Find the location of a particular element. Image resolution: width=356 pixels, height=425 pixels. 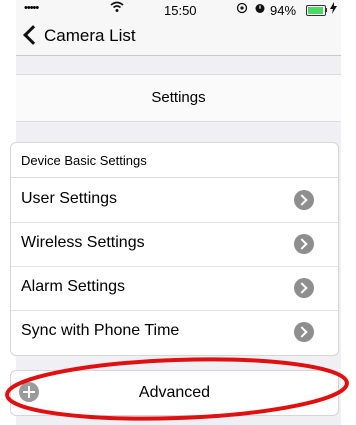

advanced-label: Advanced is located at coordinates (174, 392).